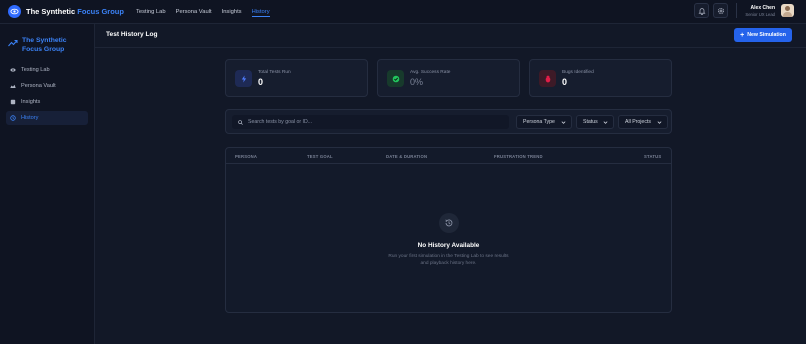 The height and width of the screenshot is (344, 806). I want to click on check-circle-icon, so click(395, 78).